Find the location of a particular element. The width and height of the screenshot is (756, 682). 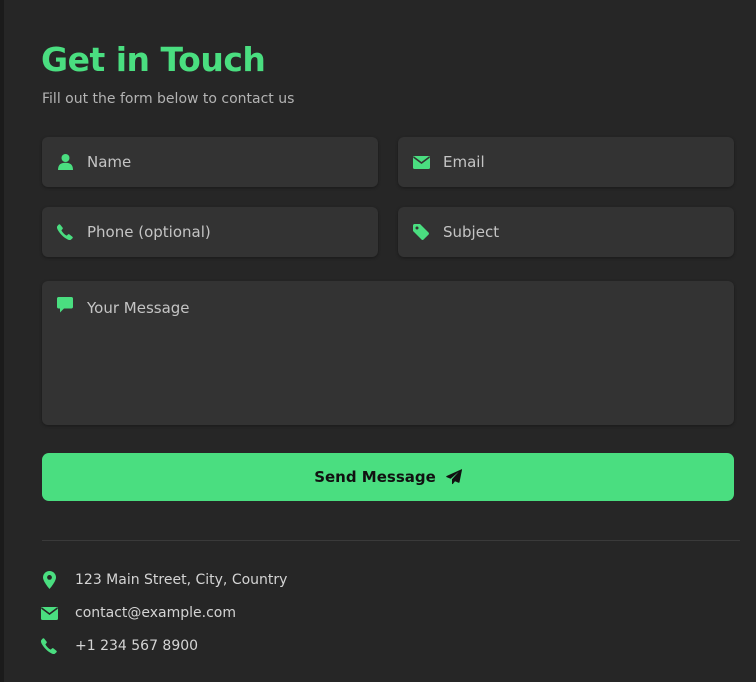

divider is located at coordinates (391, 540).